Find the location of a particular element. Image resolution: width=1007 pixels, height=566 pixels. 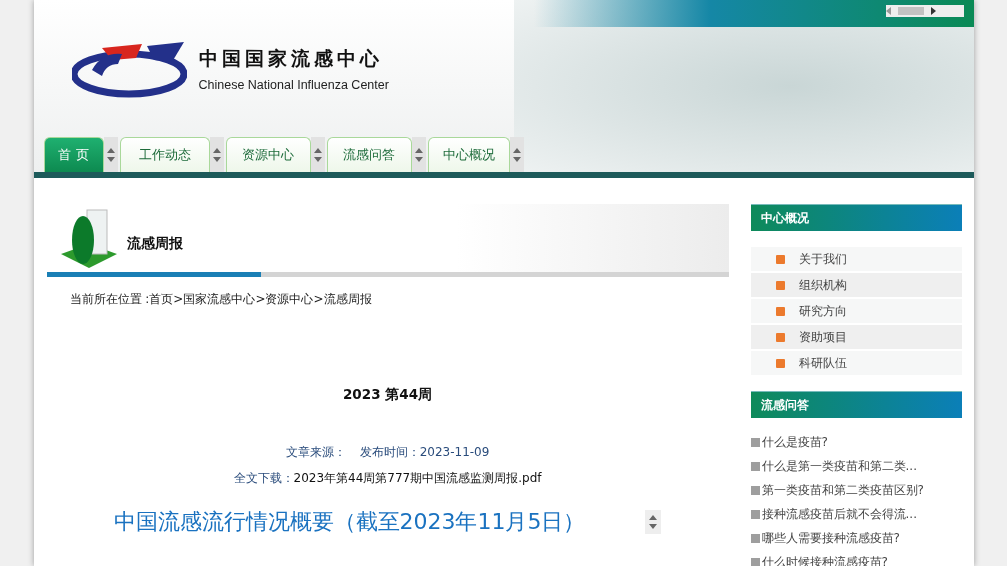

download-link: 2023年第44周第777期中国流感监测周报.pdf is located at coordinates (417, 478).